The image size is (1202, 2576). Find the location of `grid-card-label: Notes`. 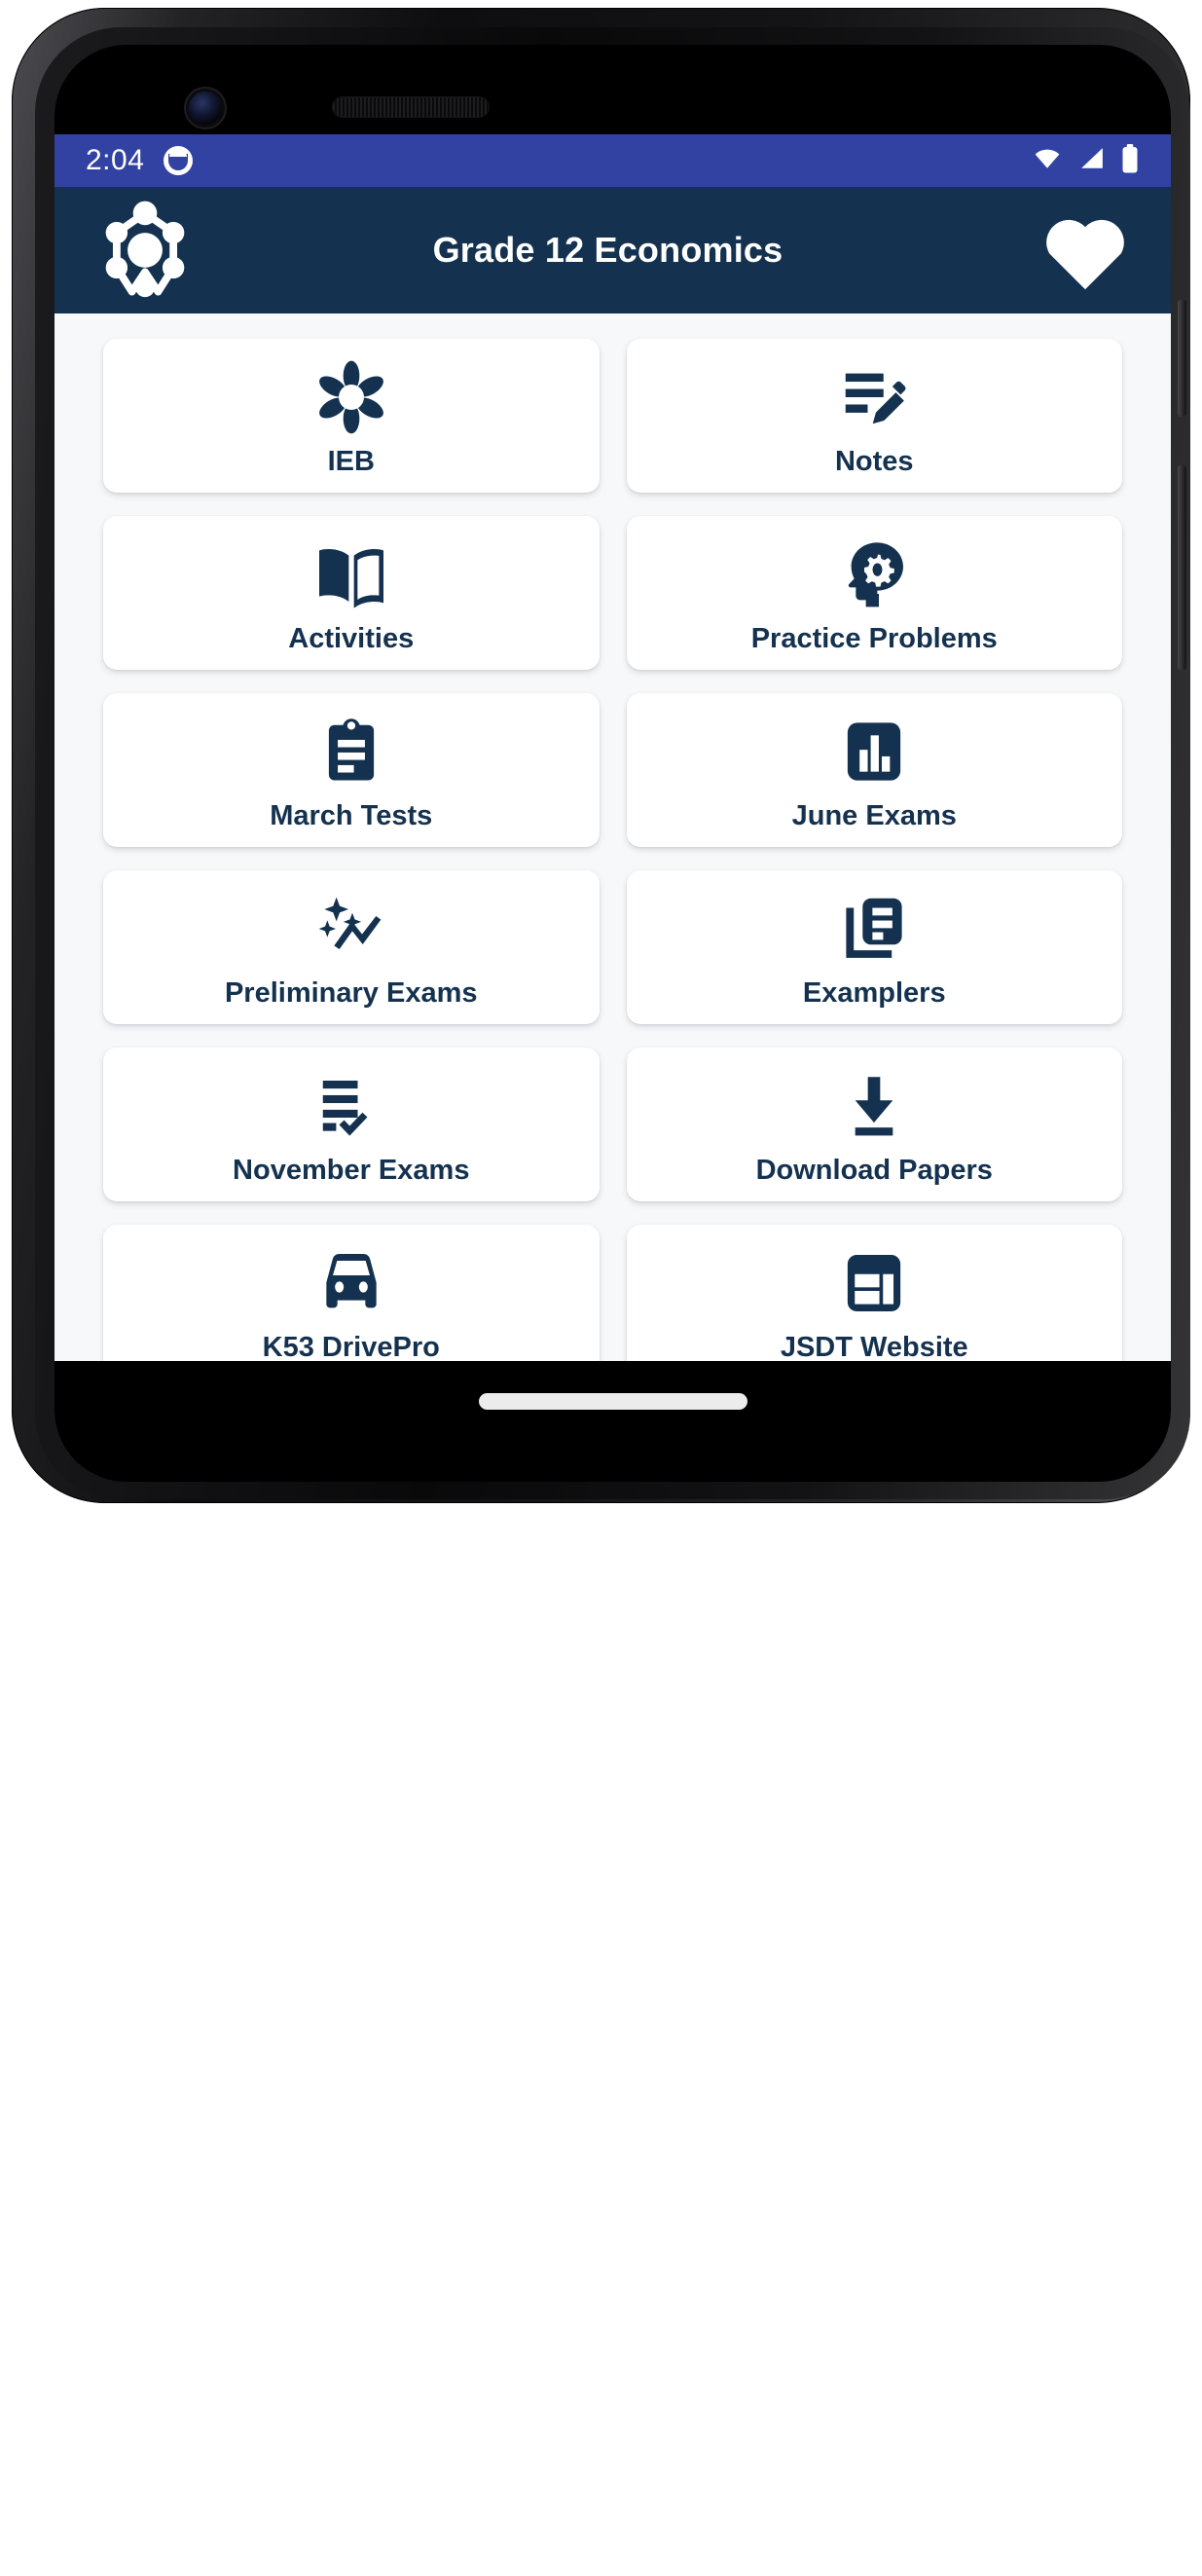

grid-card-label: Notes is located at coordinates (874, 461).